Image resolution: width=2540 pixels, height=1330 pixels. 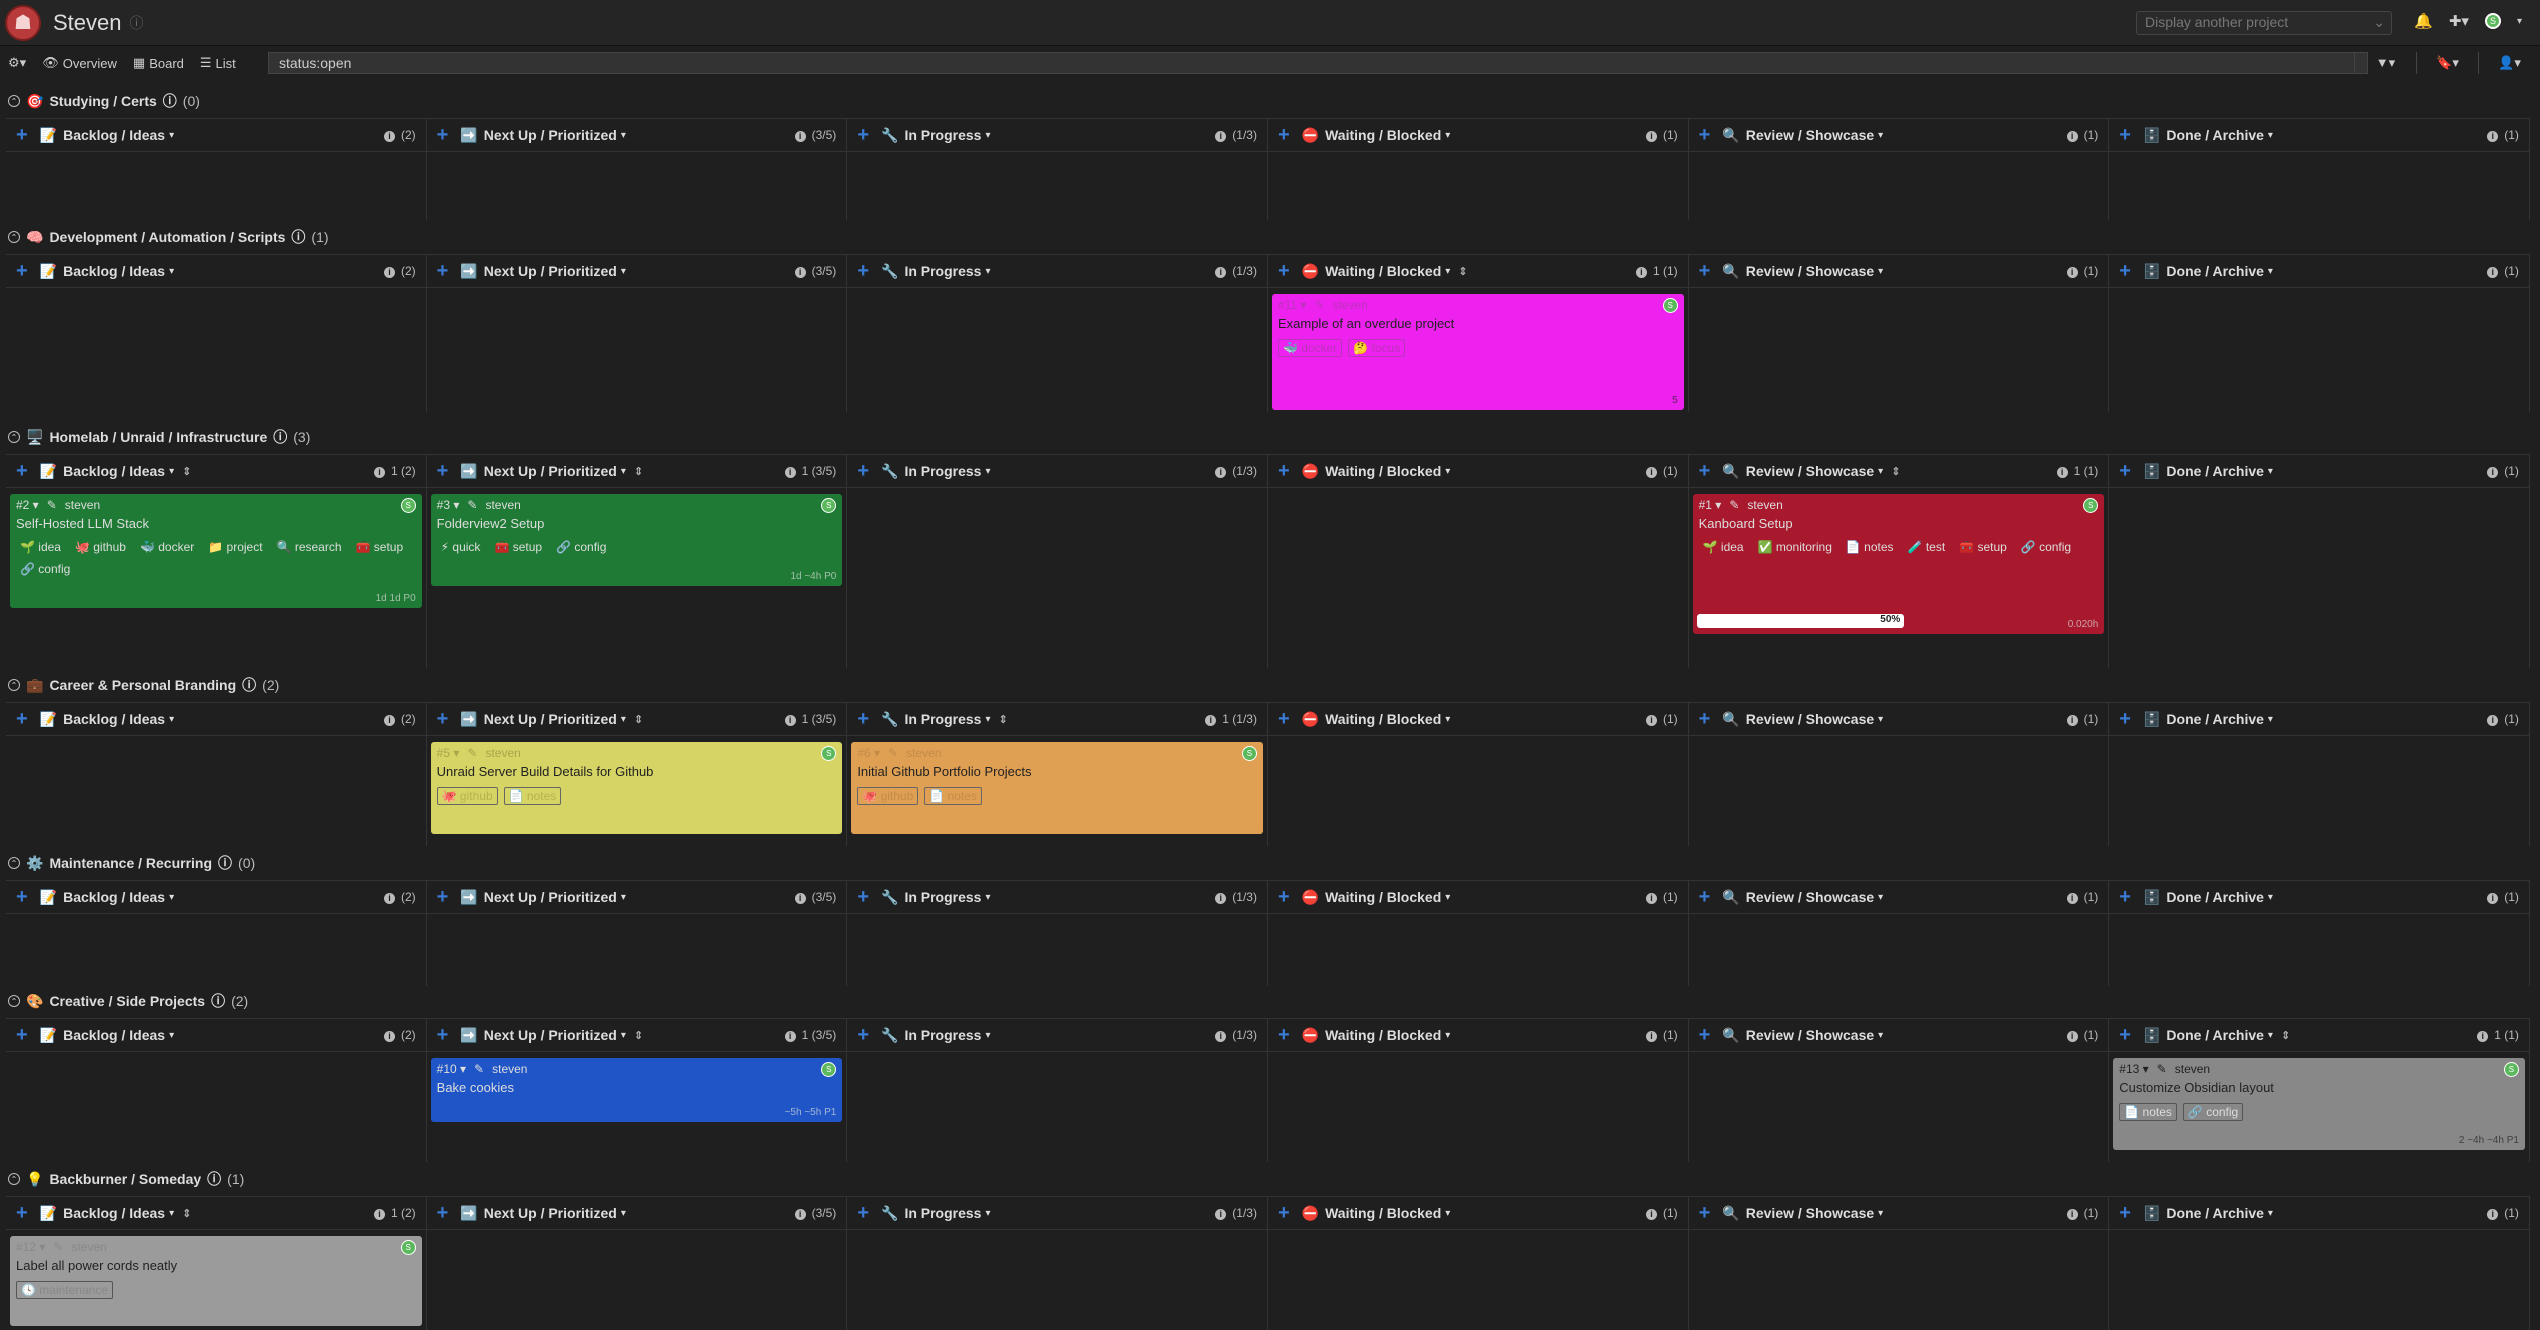 What do you see at coordinates (637, 1213) in the screenshot?
I see `column-header: + ➡️ Next Up / Prioritized ▾ i (3/5)` at bounding box center [637, 1213].